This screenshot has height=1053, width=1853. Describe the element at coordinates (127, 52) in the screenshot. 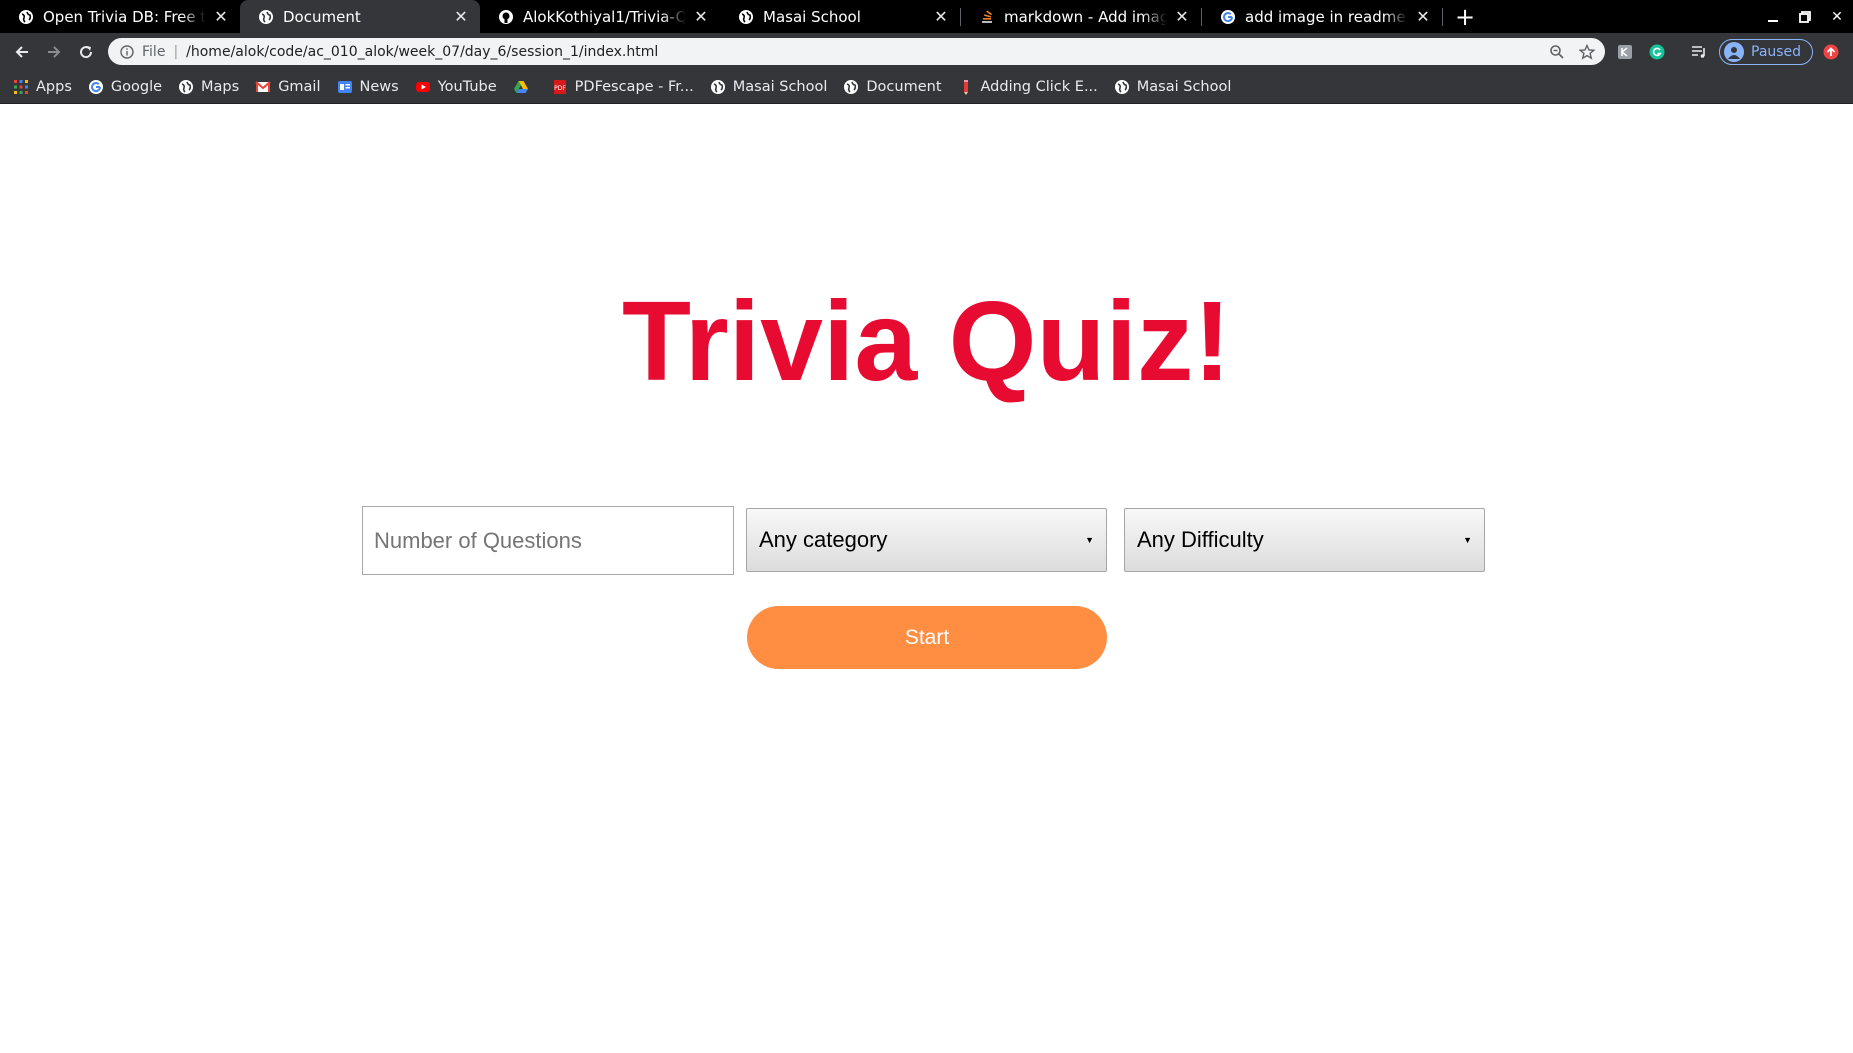

I see `info-icon` at that location.